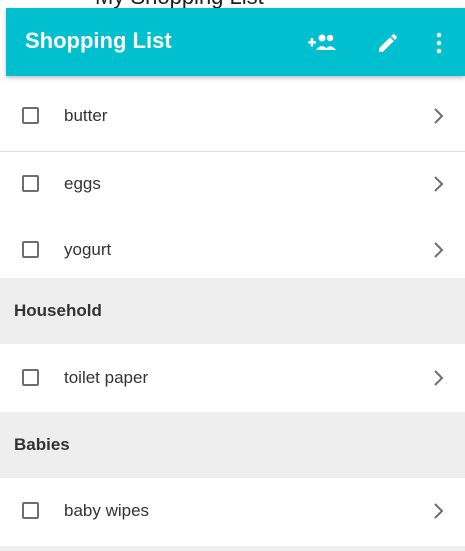 The height and width of the screenshot is (551, 465). Describe the element at coordinates (98, 40) in the screenshot. I see `app-title: Shopping List` at that location.